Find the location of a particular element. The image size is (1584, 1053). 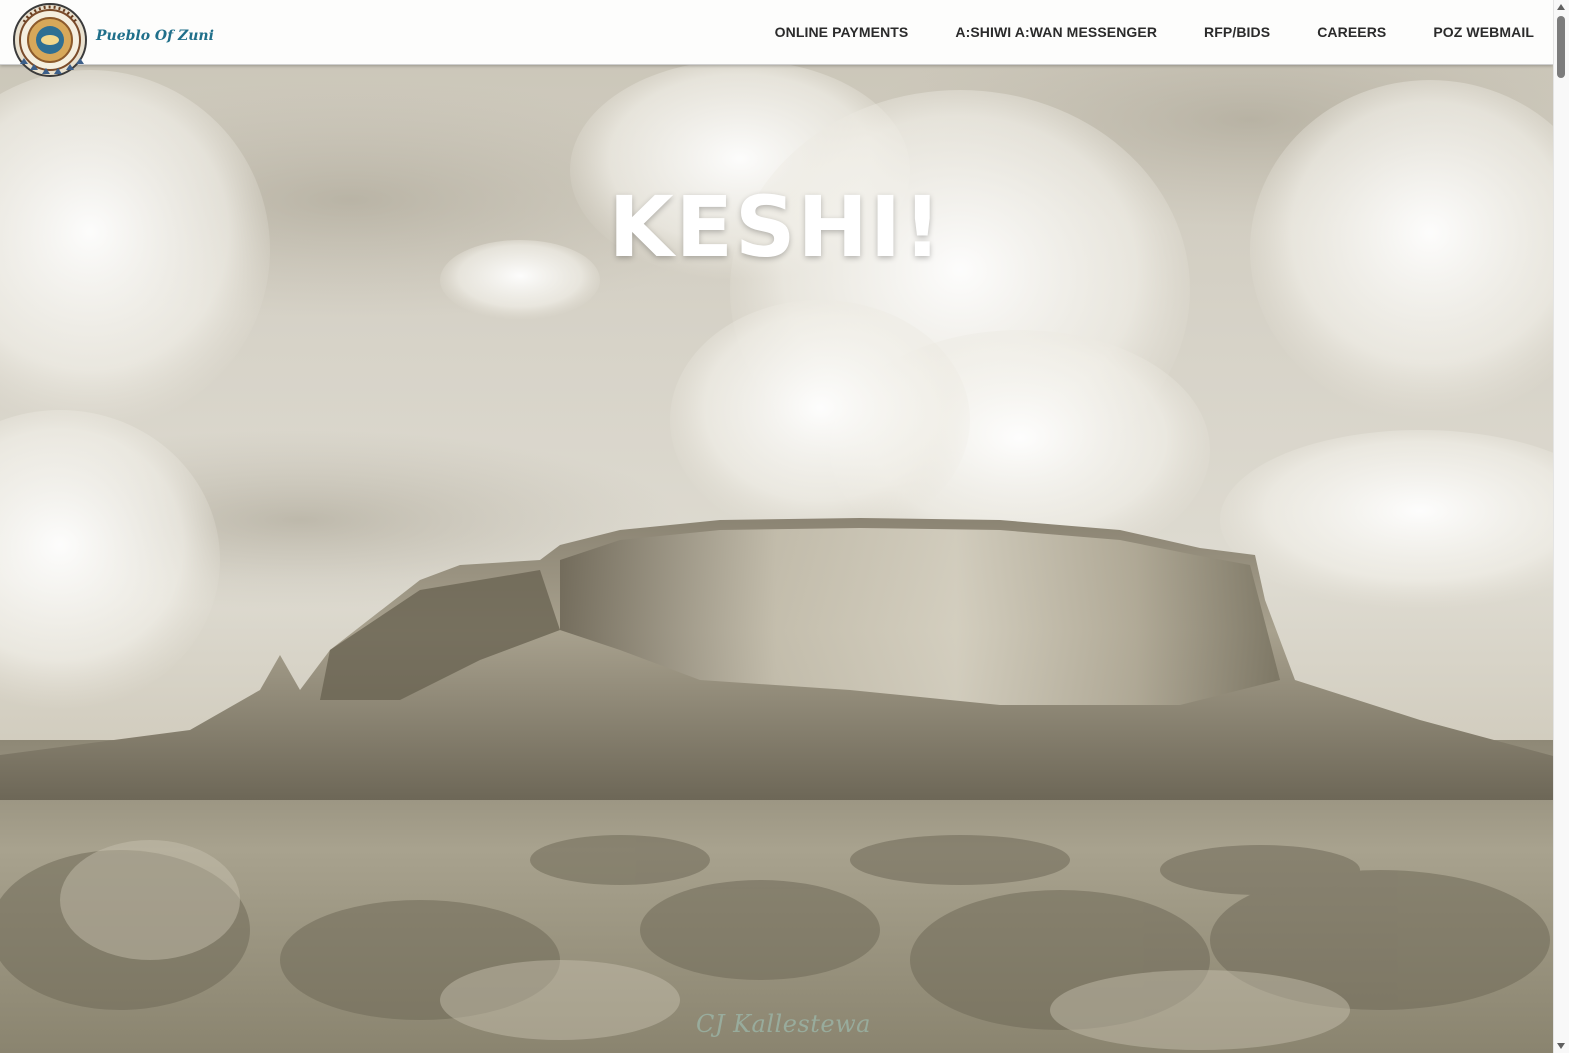

nav-rfp-bids: RFP/BIDS is located at coordinates (1237, 32).